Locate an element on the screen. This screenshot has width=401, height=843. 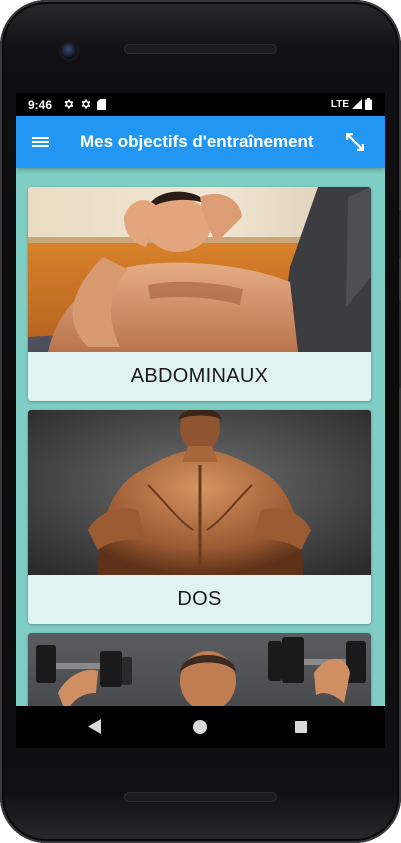
recents-square-icon is located at coordinates (301, 727).